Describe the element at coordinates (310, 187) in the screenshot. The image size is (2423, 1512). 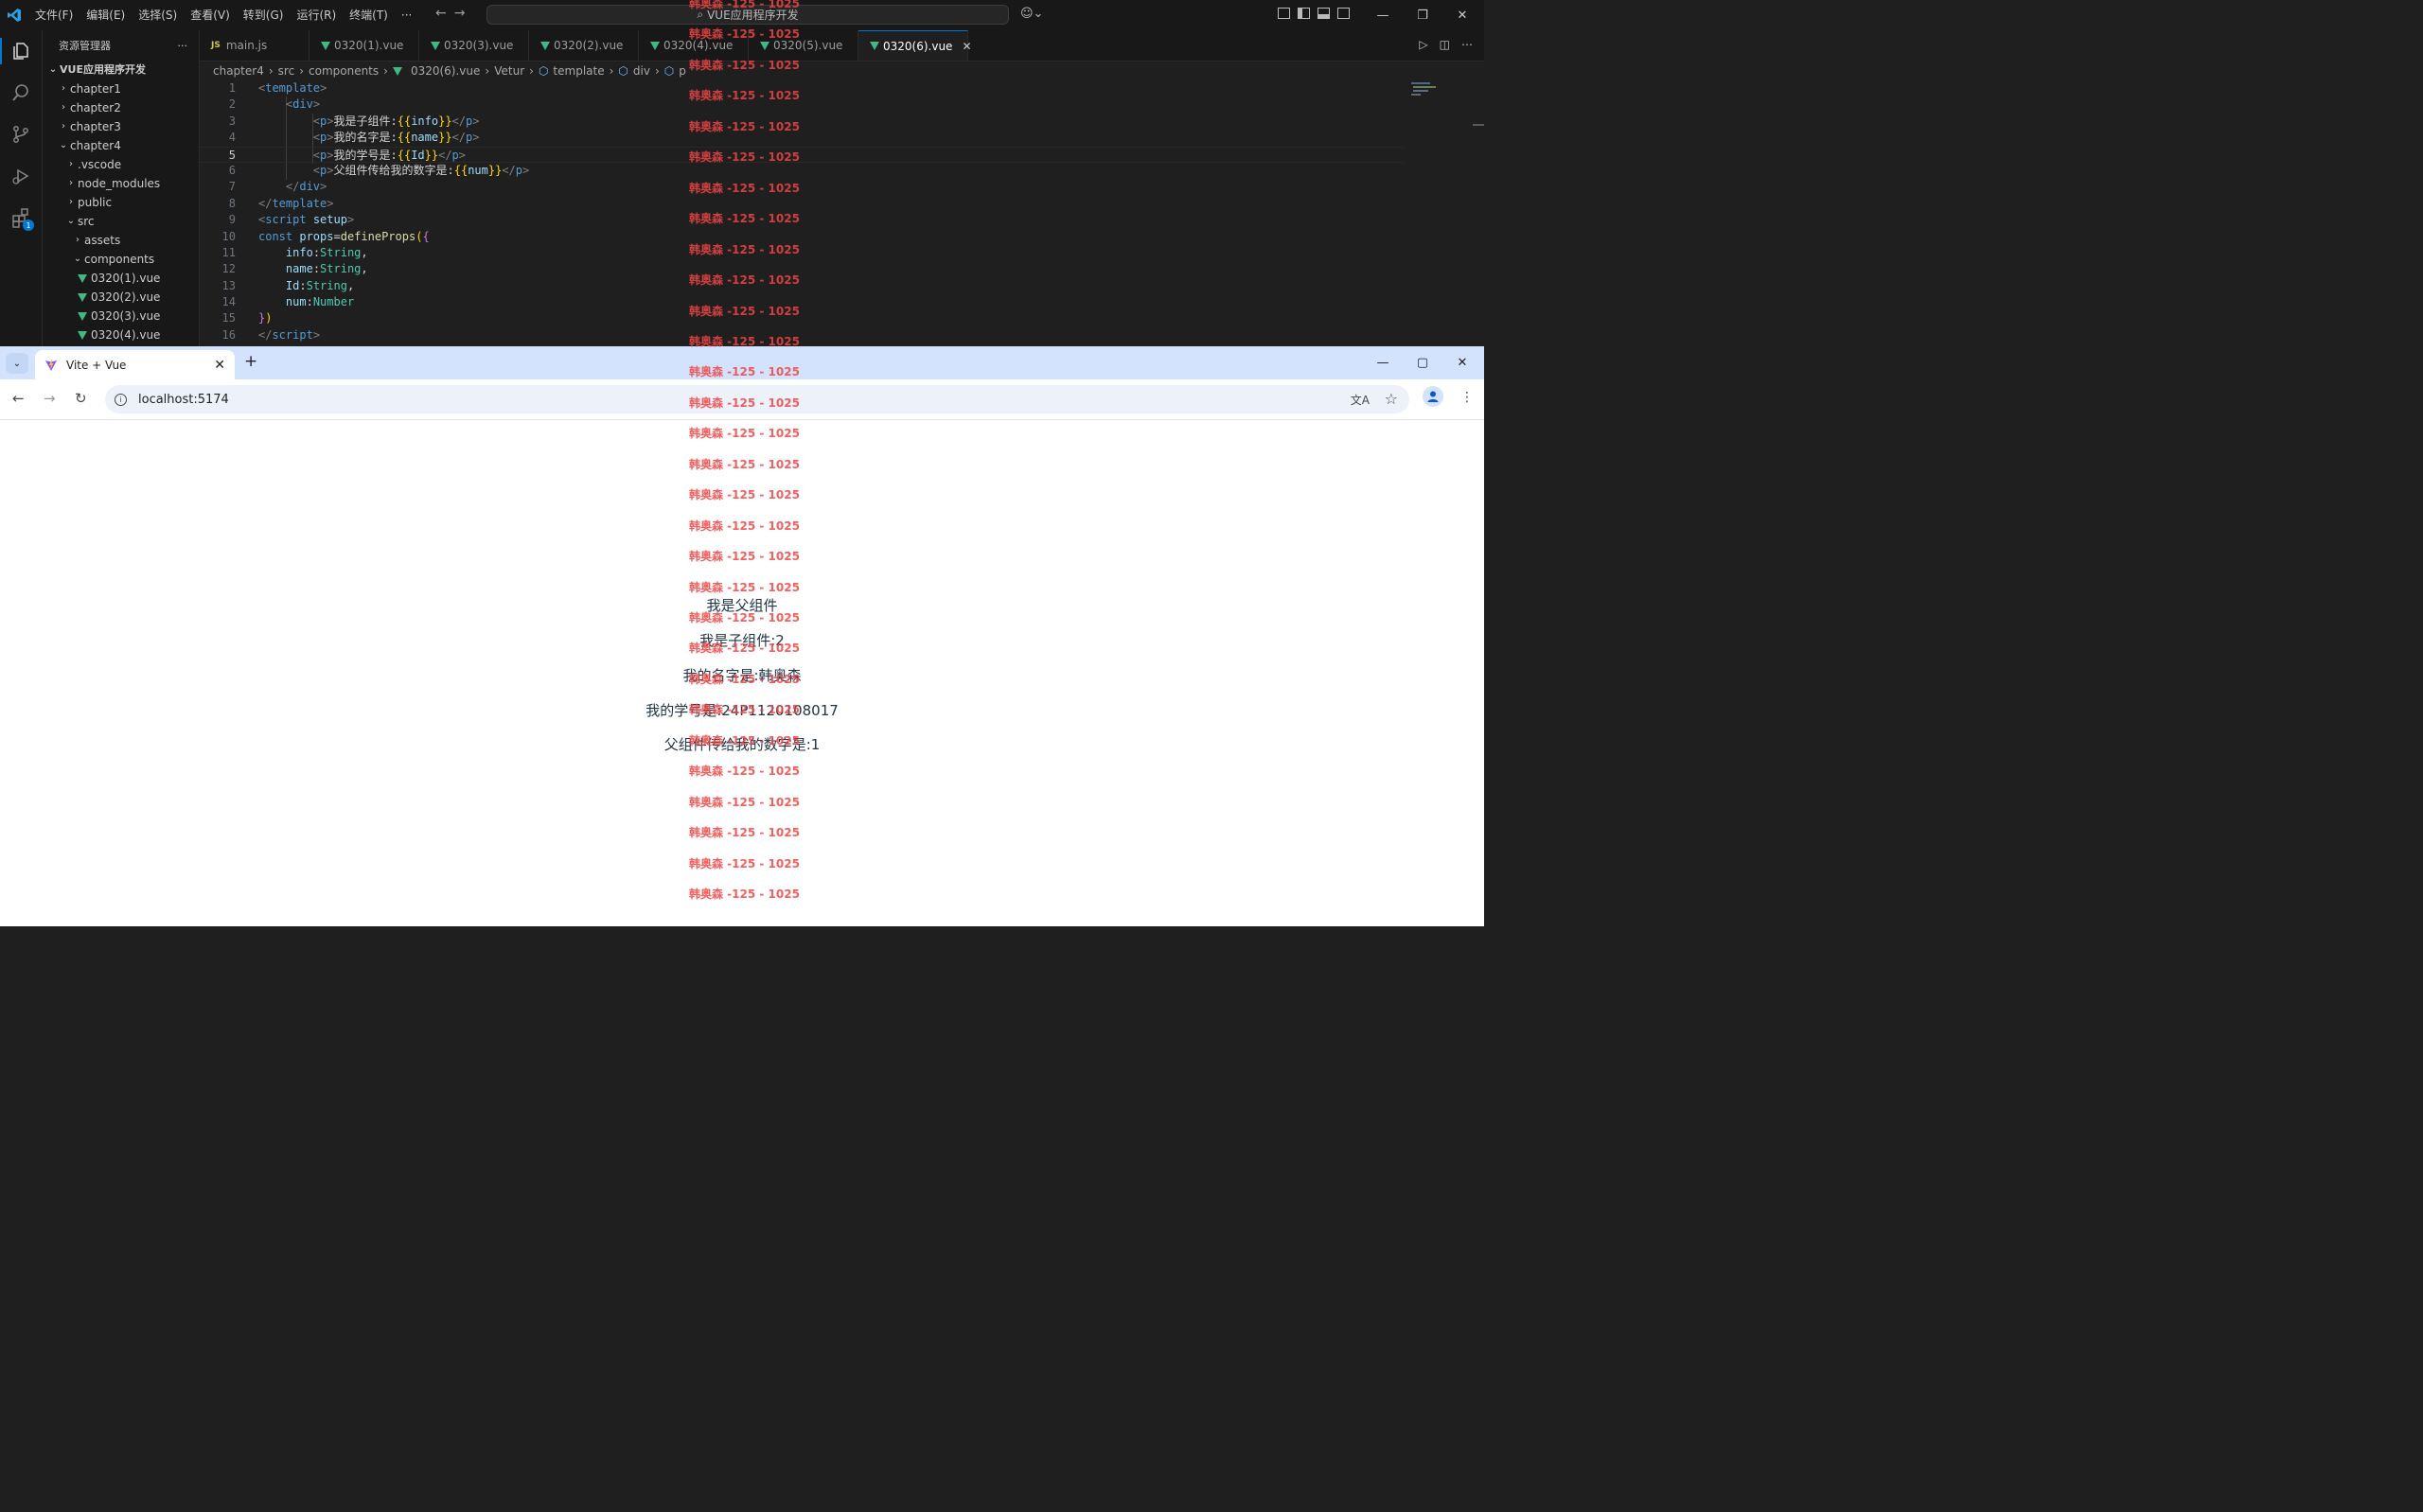
I see `code-token: div` at that location.